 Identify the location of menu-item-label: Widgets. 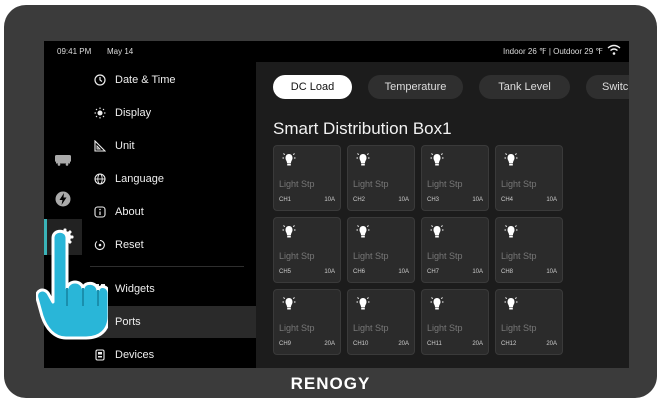
(135, 289).